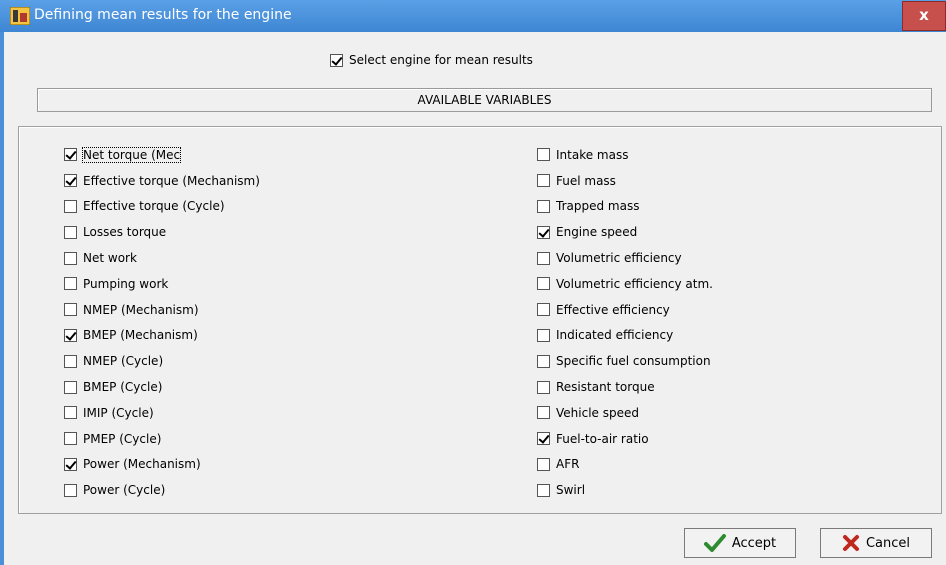  I want to click on variable-option: Effective efficiency, so click(625, 310).